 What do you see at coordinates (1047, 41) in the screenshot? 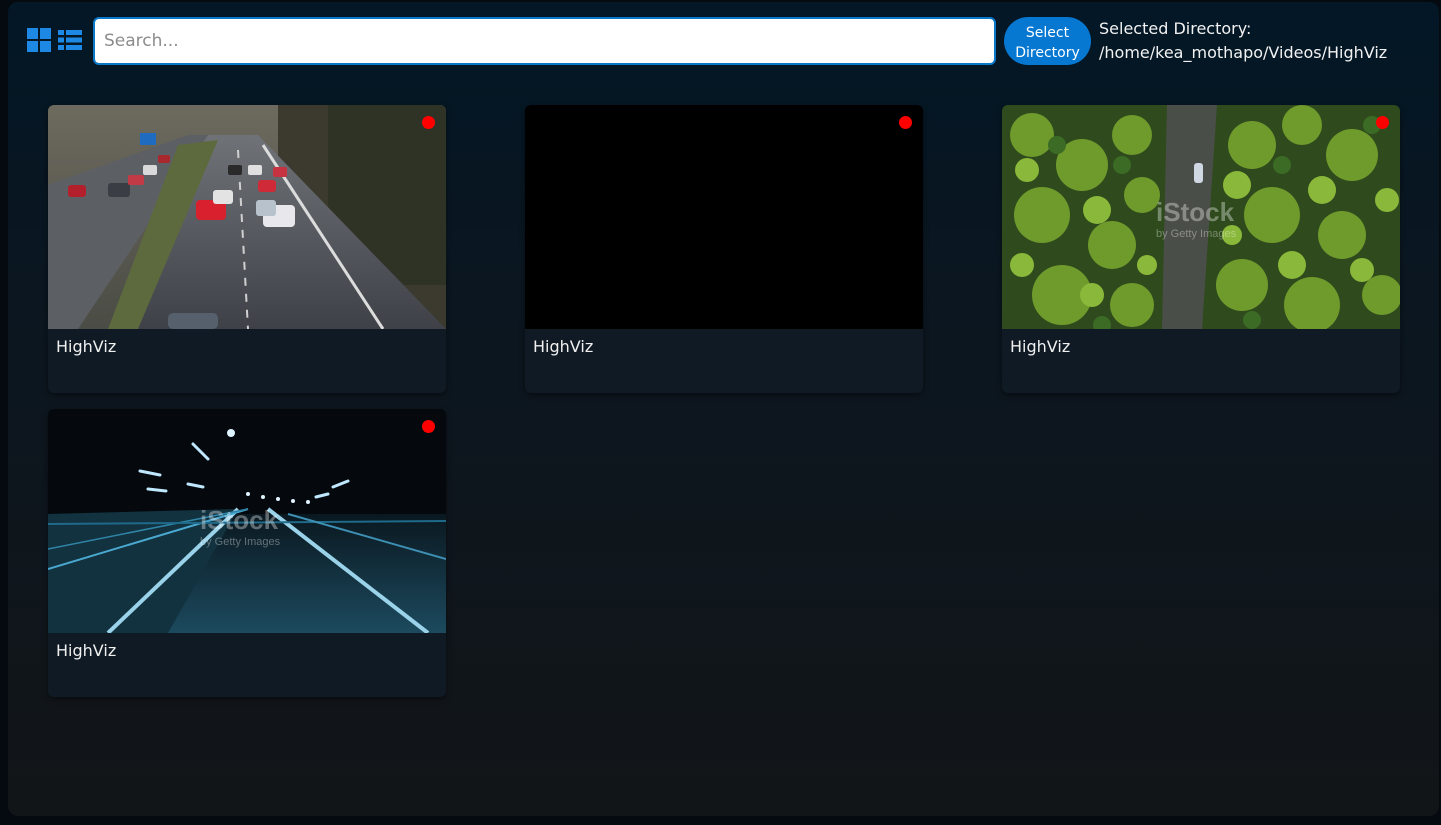
I see `select-directory-button: Select Directory` at bounding box center [1047, 41].